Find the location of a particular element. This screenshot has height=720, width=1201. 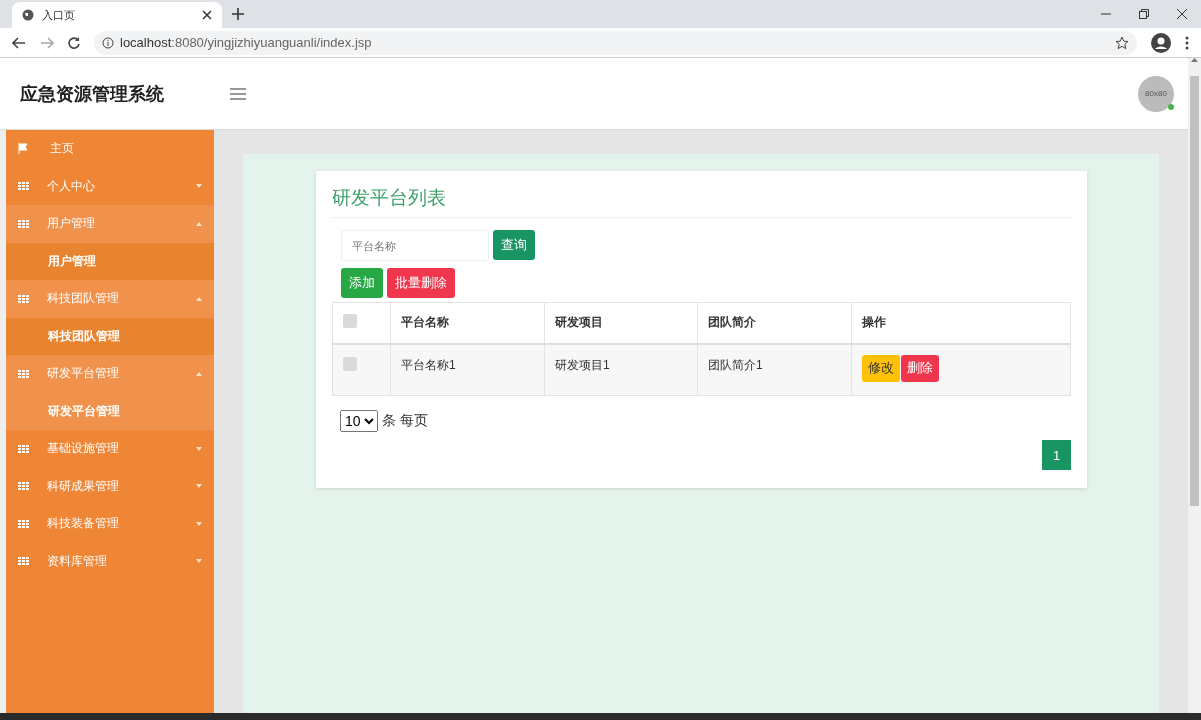

scroll-up-icon is located at coordinates (1194, 60).